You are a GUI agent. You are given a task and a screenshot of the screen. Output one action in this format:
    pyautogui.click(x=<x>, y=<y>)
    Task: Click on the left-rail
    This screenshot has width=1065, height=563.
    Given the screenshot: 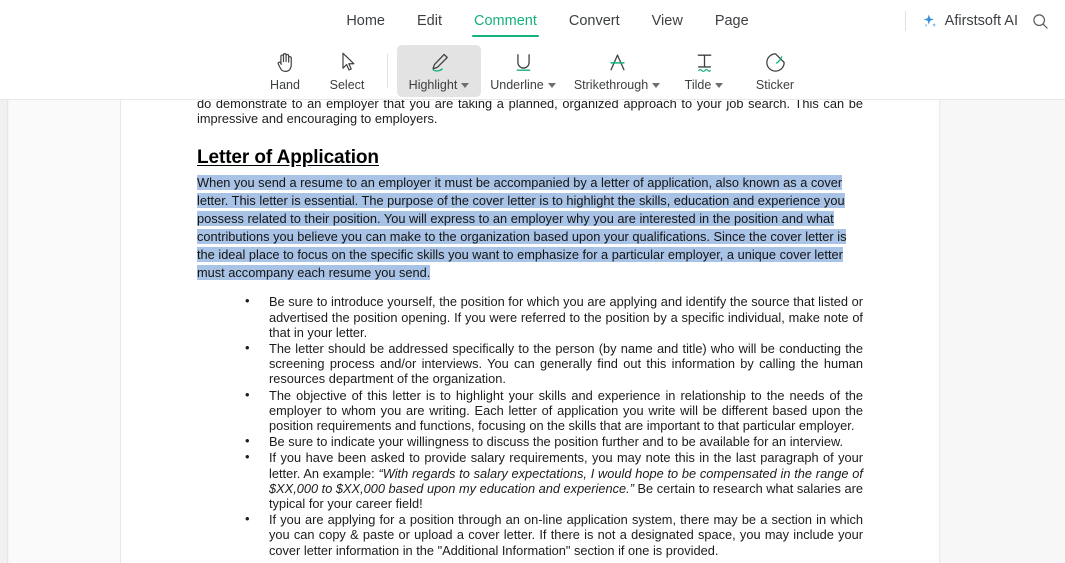 What is the action you would take?
    pyautogui.click(x=4, y=331)
    